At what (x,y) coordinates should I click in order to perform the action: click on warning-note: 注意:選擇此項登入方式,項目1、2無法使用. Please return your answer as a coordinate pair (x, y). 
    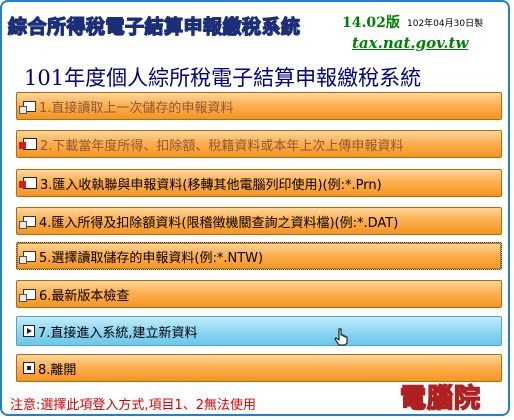
    Looking at the image, I should click on (133, 405).